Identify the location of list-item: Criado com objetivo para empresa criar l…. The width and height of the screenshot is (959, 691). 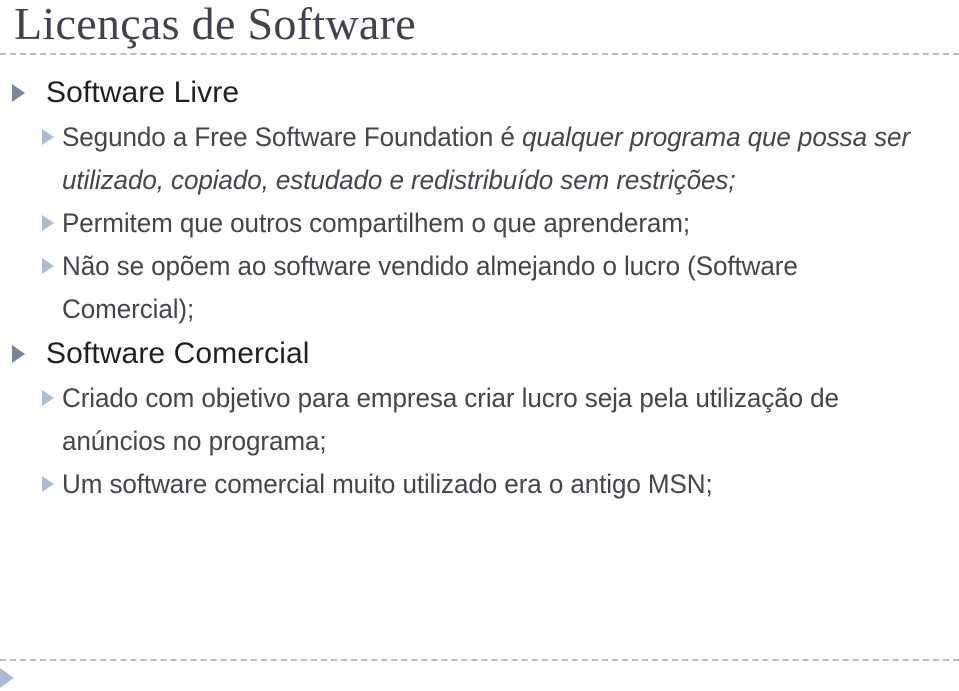
(479, 420).